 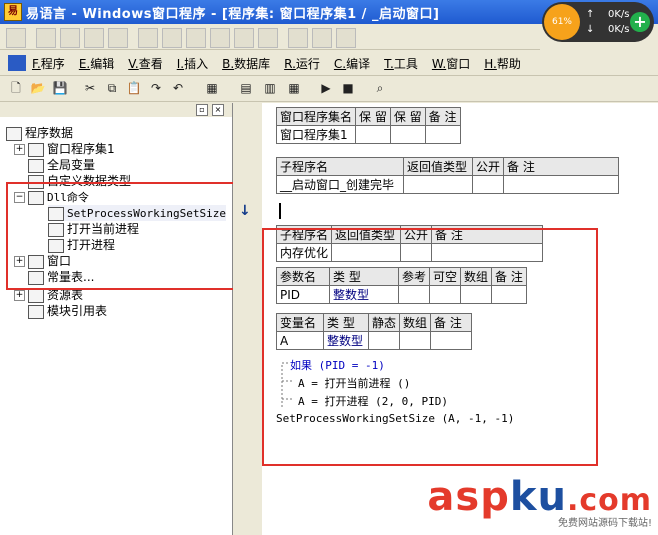 I want to click on app-icon: 易, so click(x=13, y=12).